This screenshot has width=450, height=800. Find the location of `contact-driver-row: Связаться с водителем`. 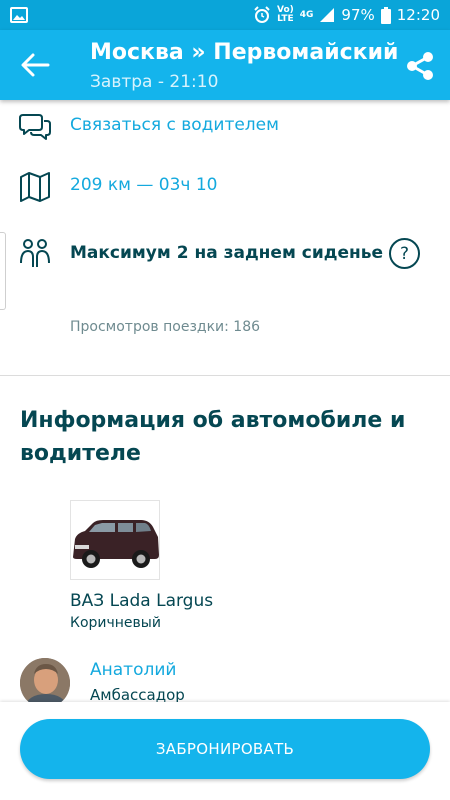

contact-driver-row: Связаться с водителем is located at coordinates (225, 126).